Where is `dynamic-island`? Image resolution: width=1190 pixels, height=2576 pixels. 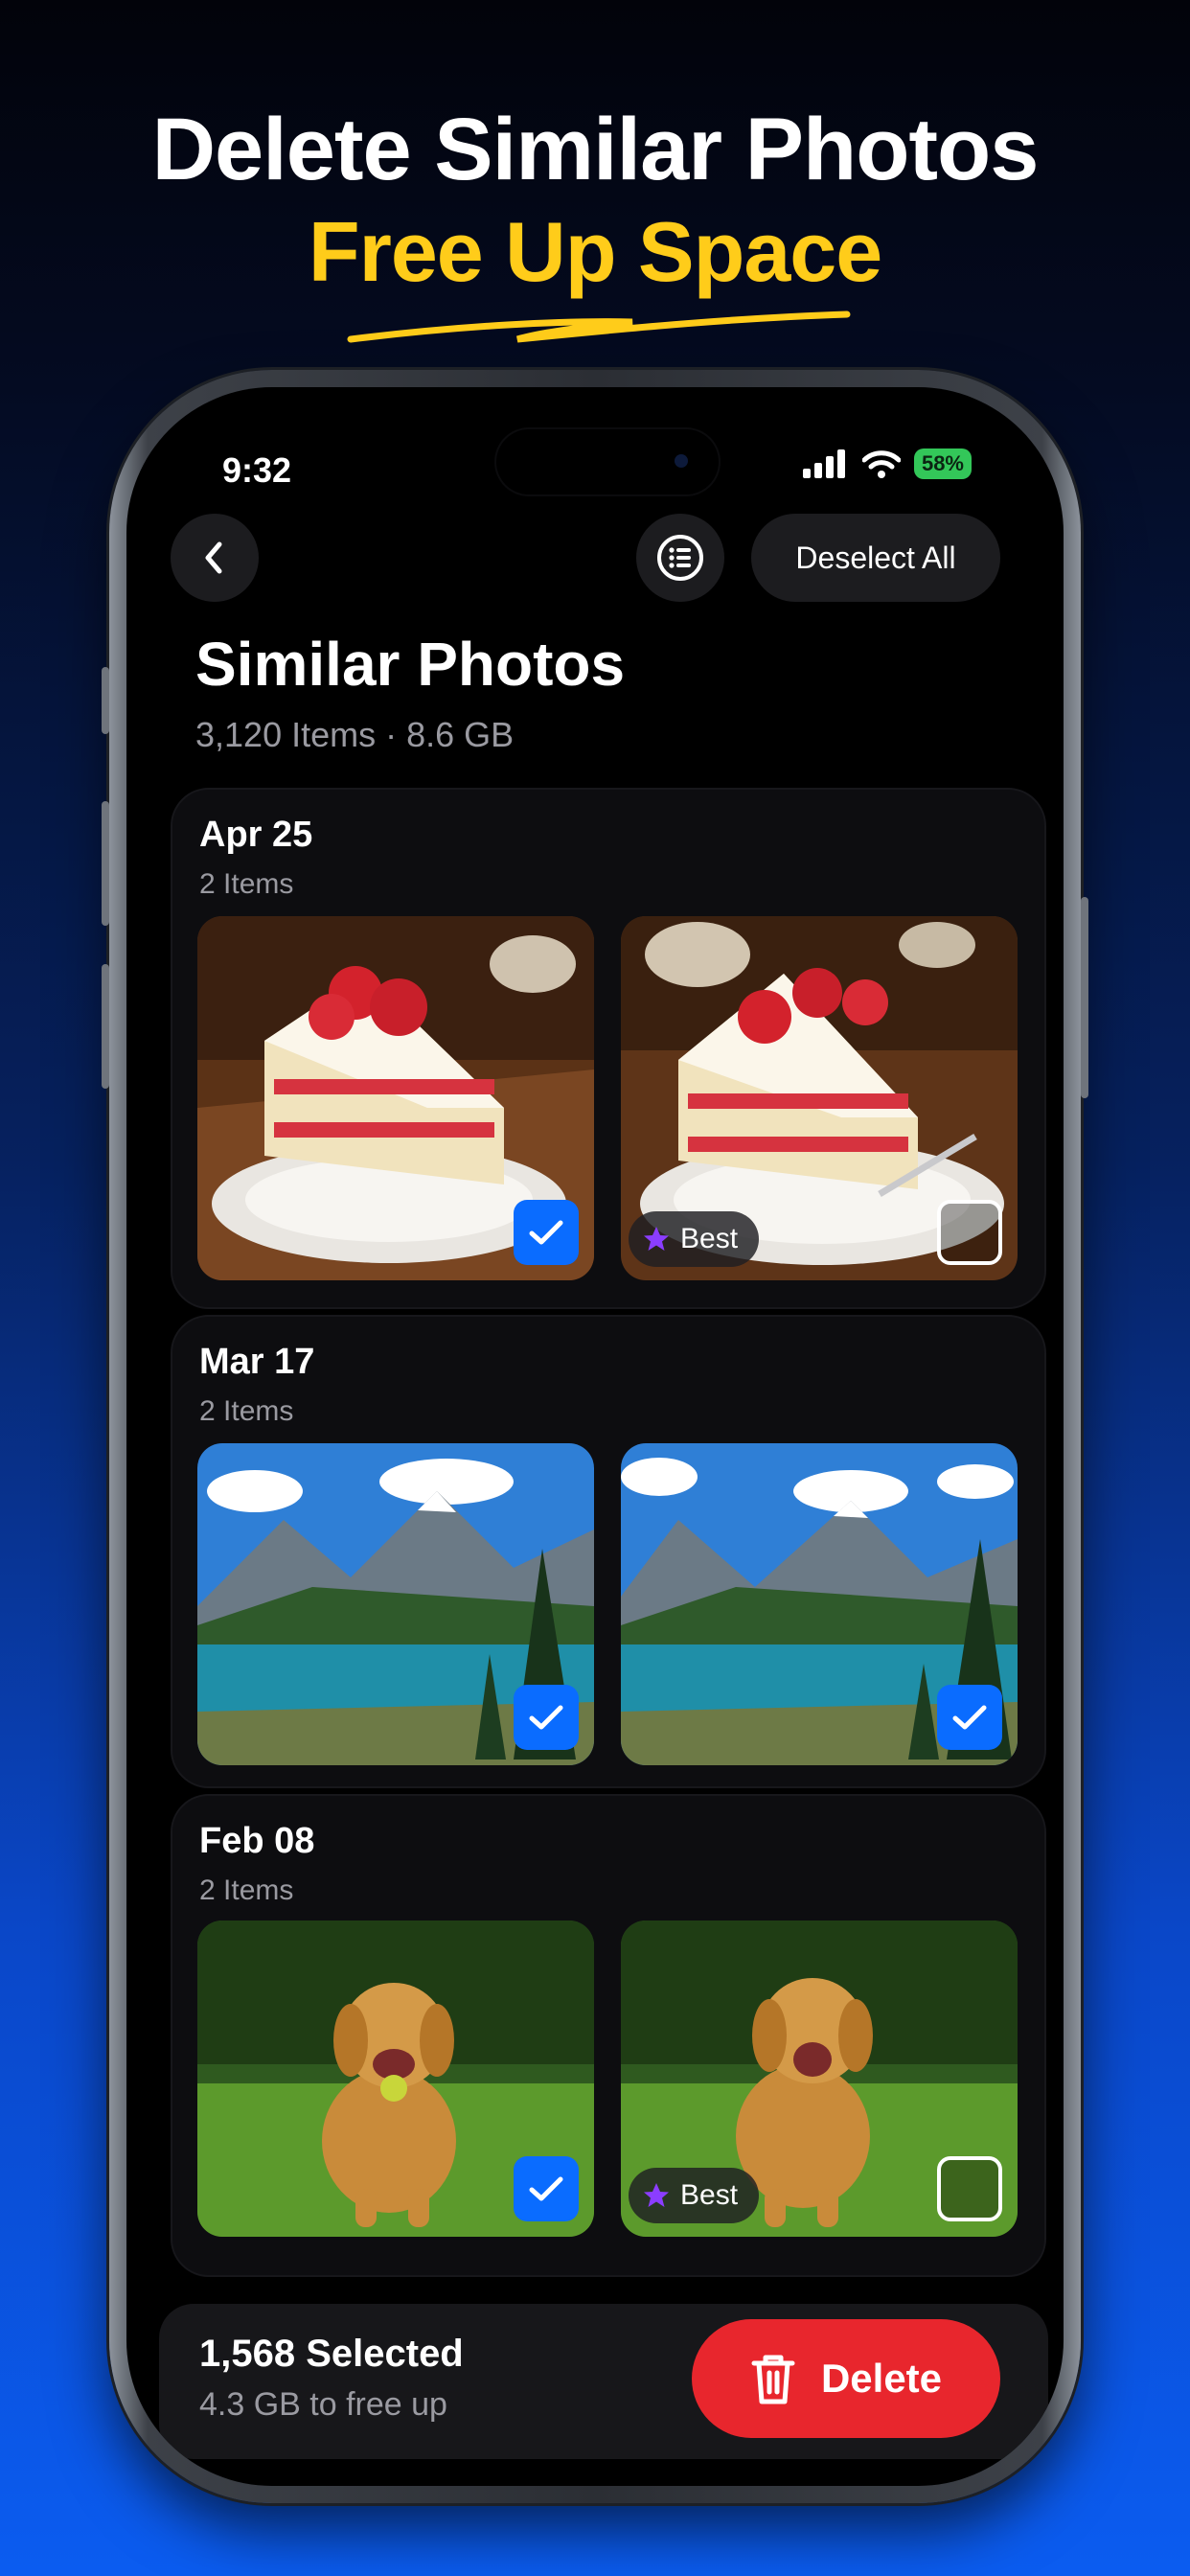
dynamic-island is located at coordinates (607, 461).